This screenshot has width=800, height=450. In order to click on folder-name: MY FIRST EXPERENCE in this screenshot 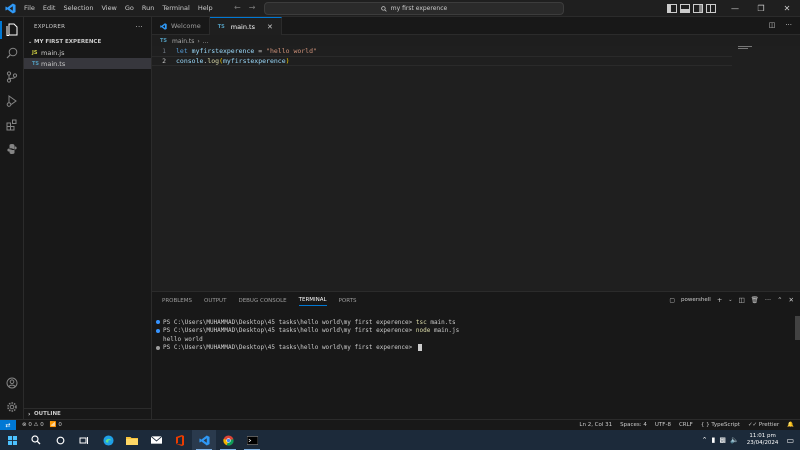, I will do `click(68, 42)`.